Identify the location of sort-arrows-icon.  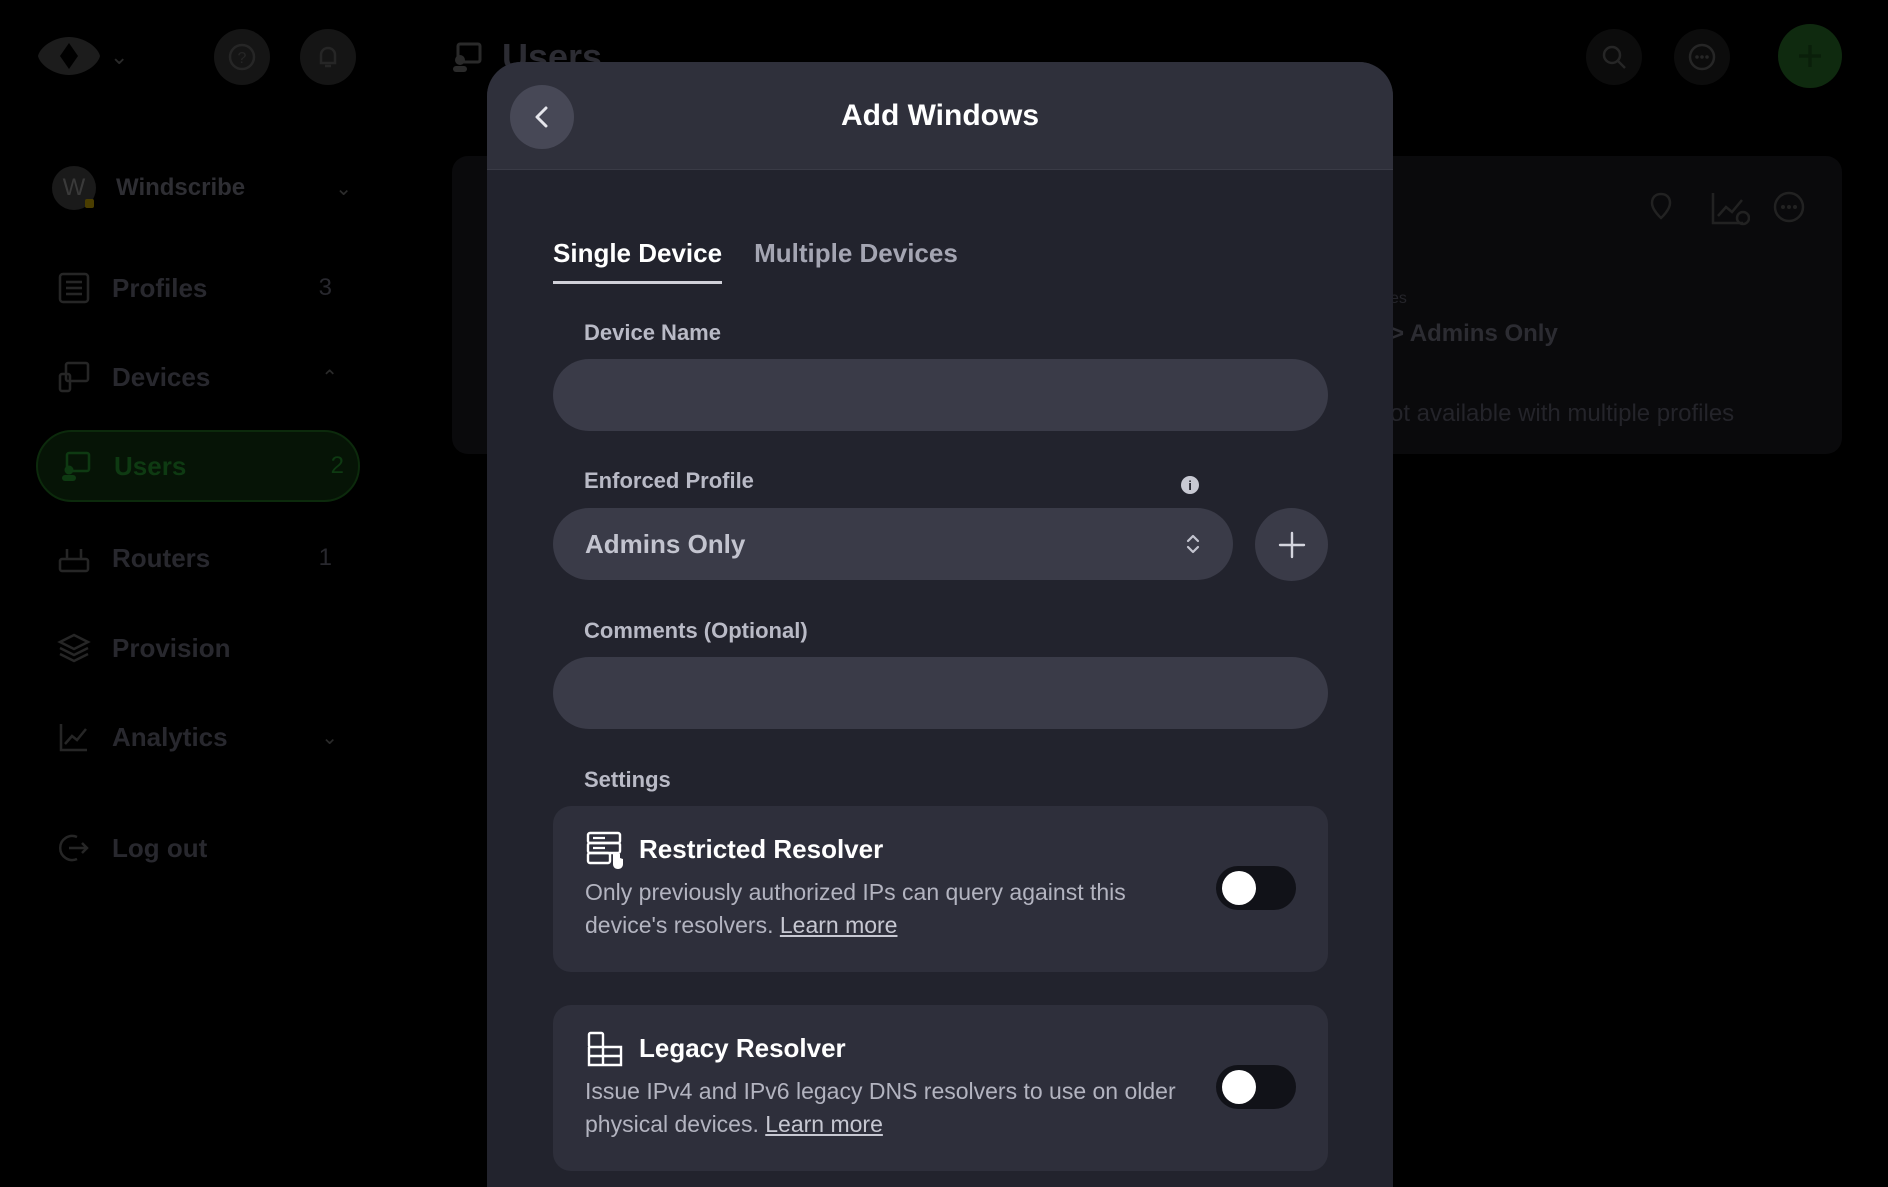
(1193, 544).